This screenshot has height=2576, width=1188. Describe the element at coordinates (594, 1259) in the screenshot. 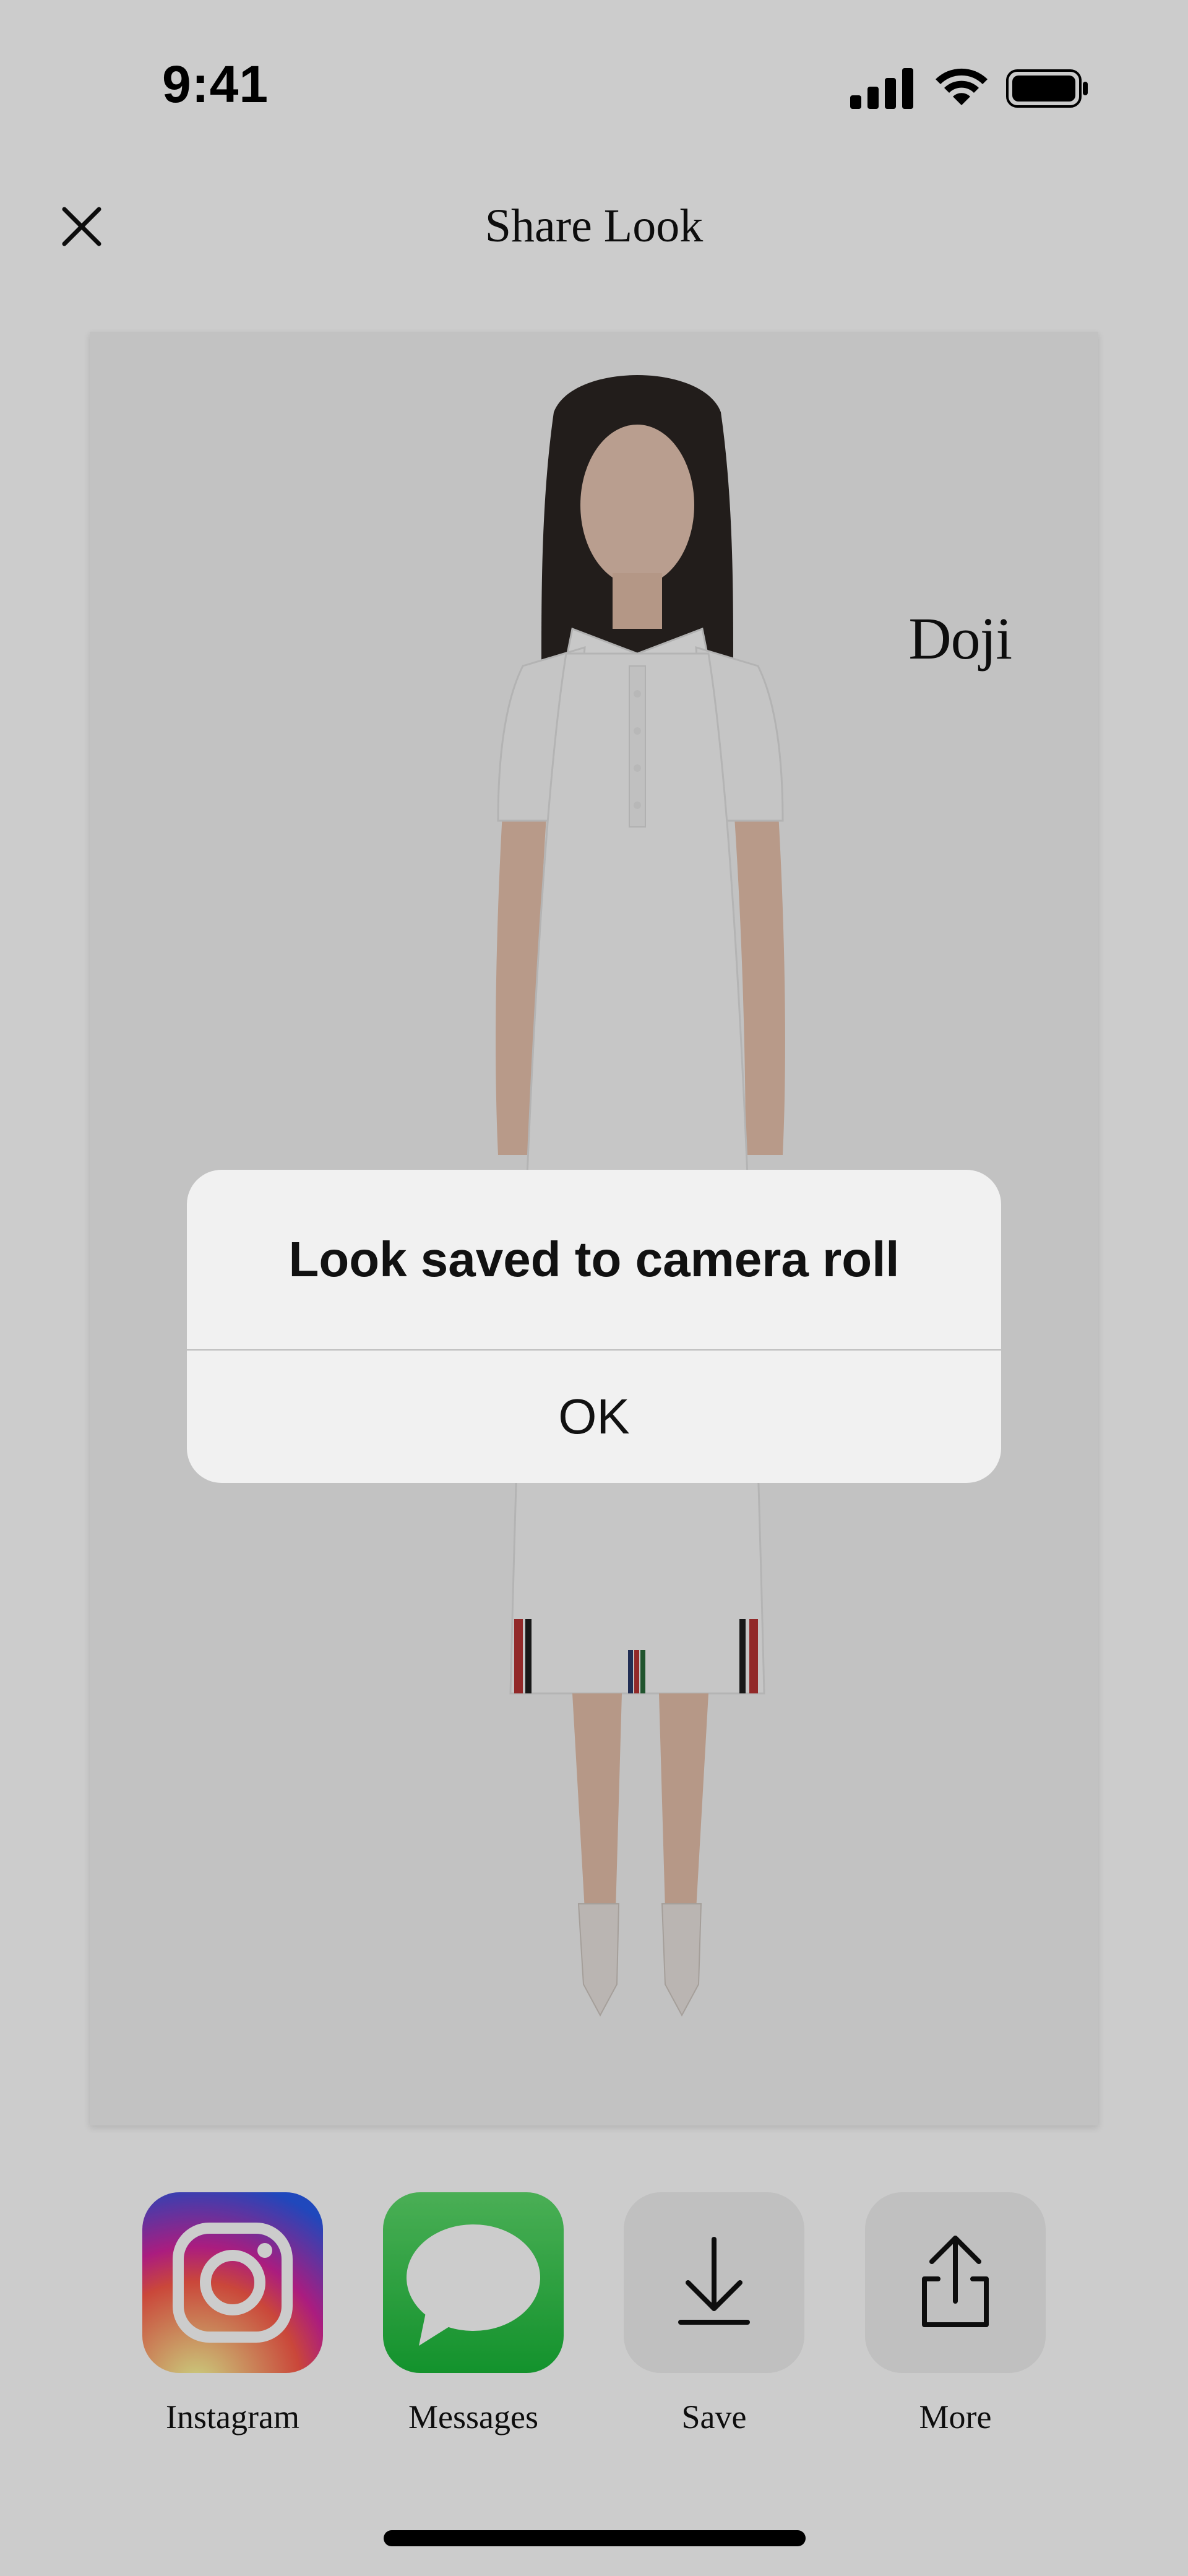

I see `alert-title: Look saved to camera roll` at that location.